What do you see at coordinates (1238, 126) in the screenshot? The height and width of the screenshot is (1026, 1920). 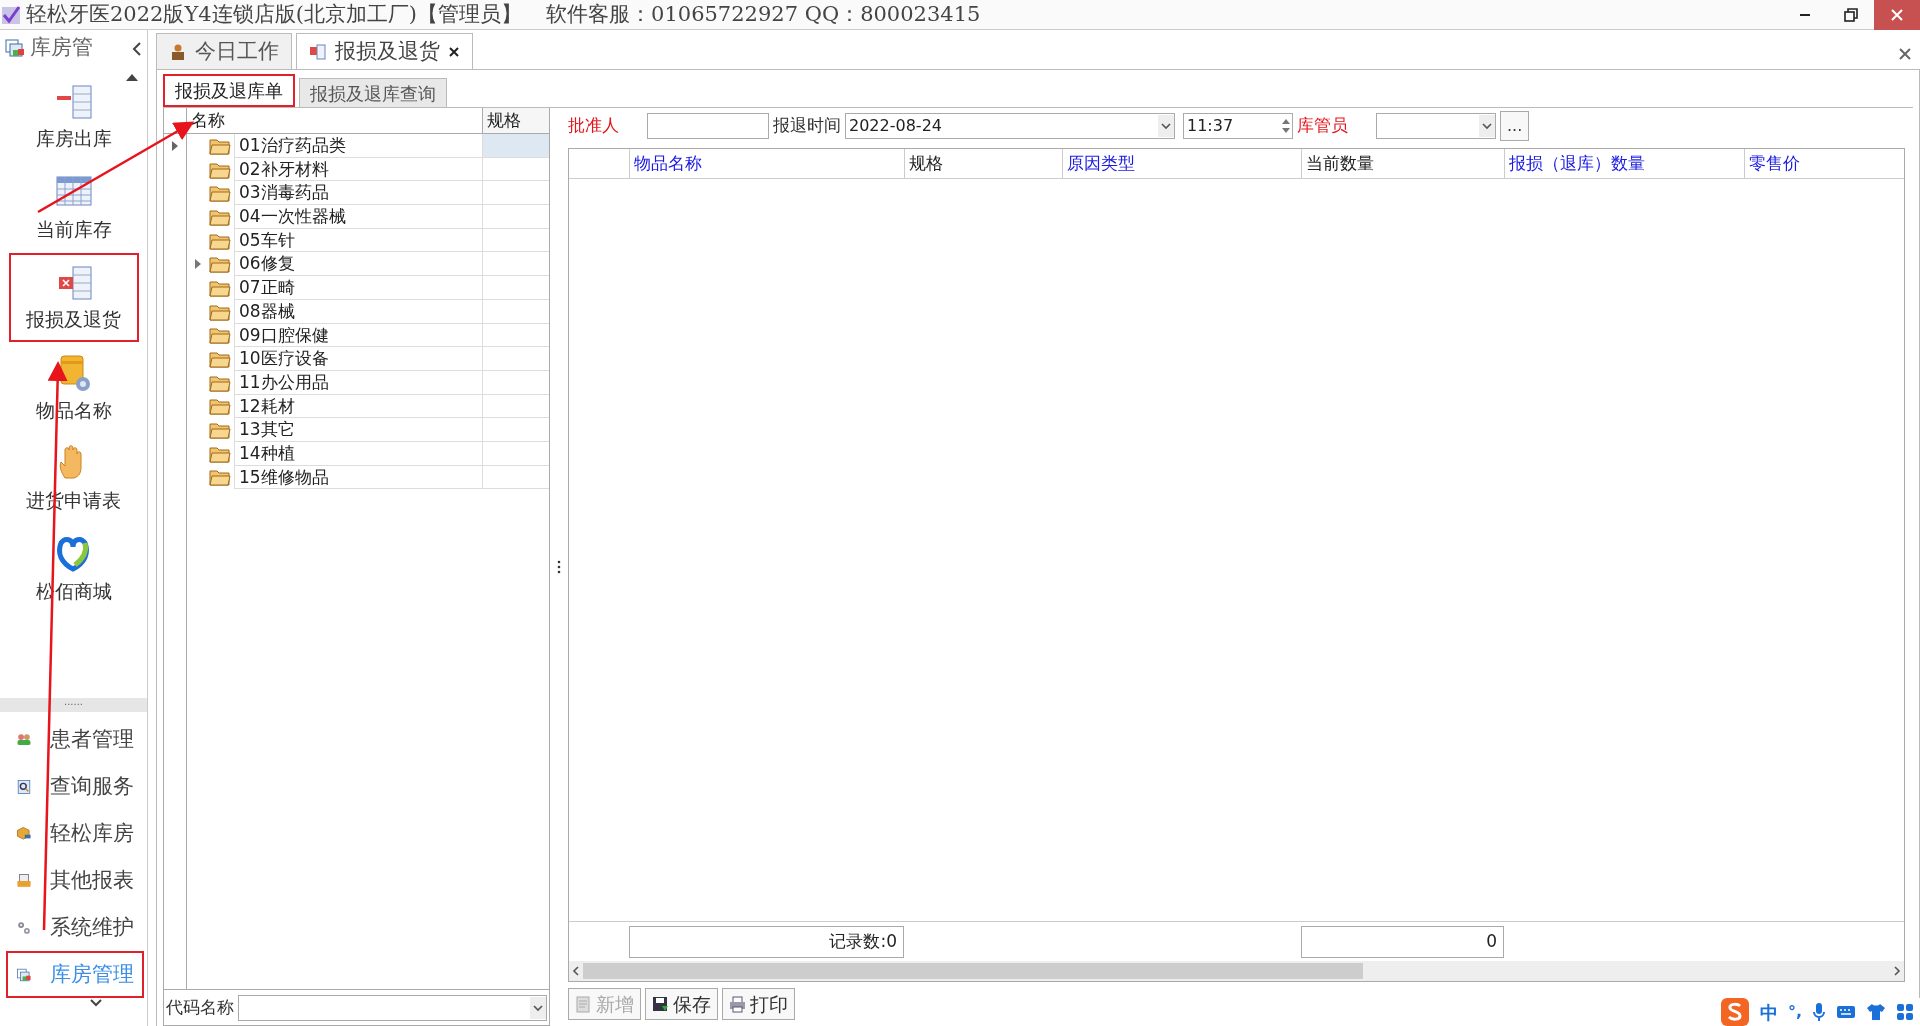 I see `time-spinner: 11:37` at bounding box center [1238, 126].